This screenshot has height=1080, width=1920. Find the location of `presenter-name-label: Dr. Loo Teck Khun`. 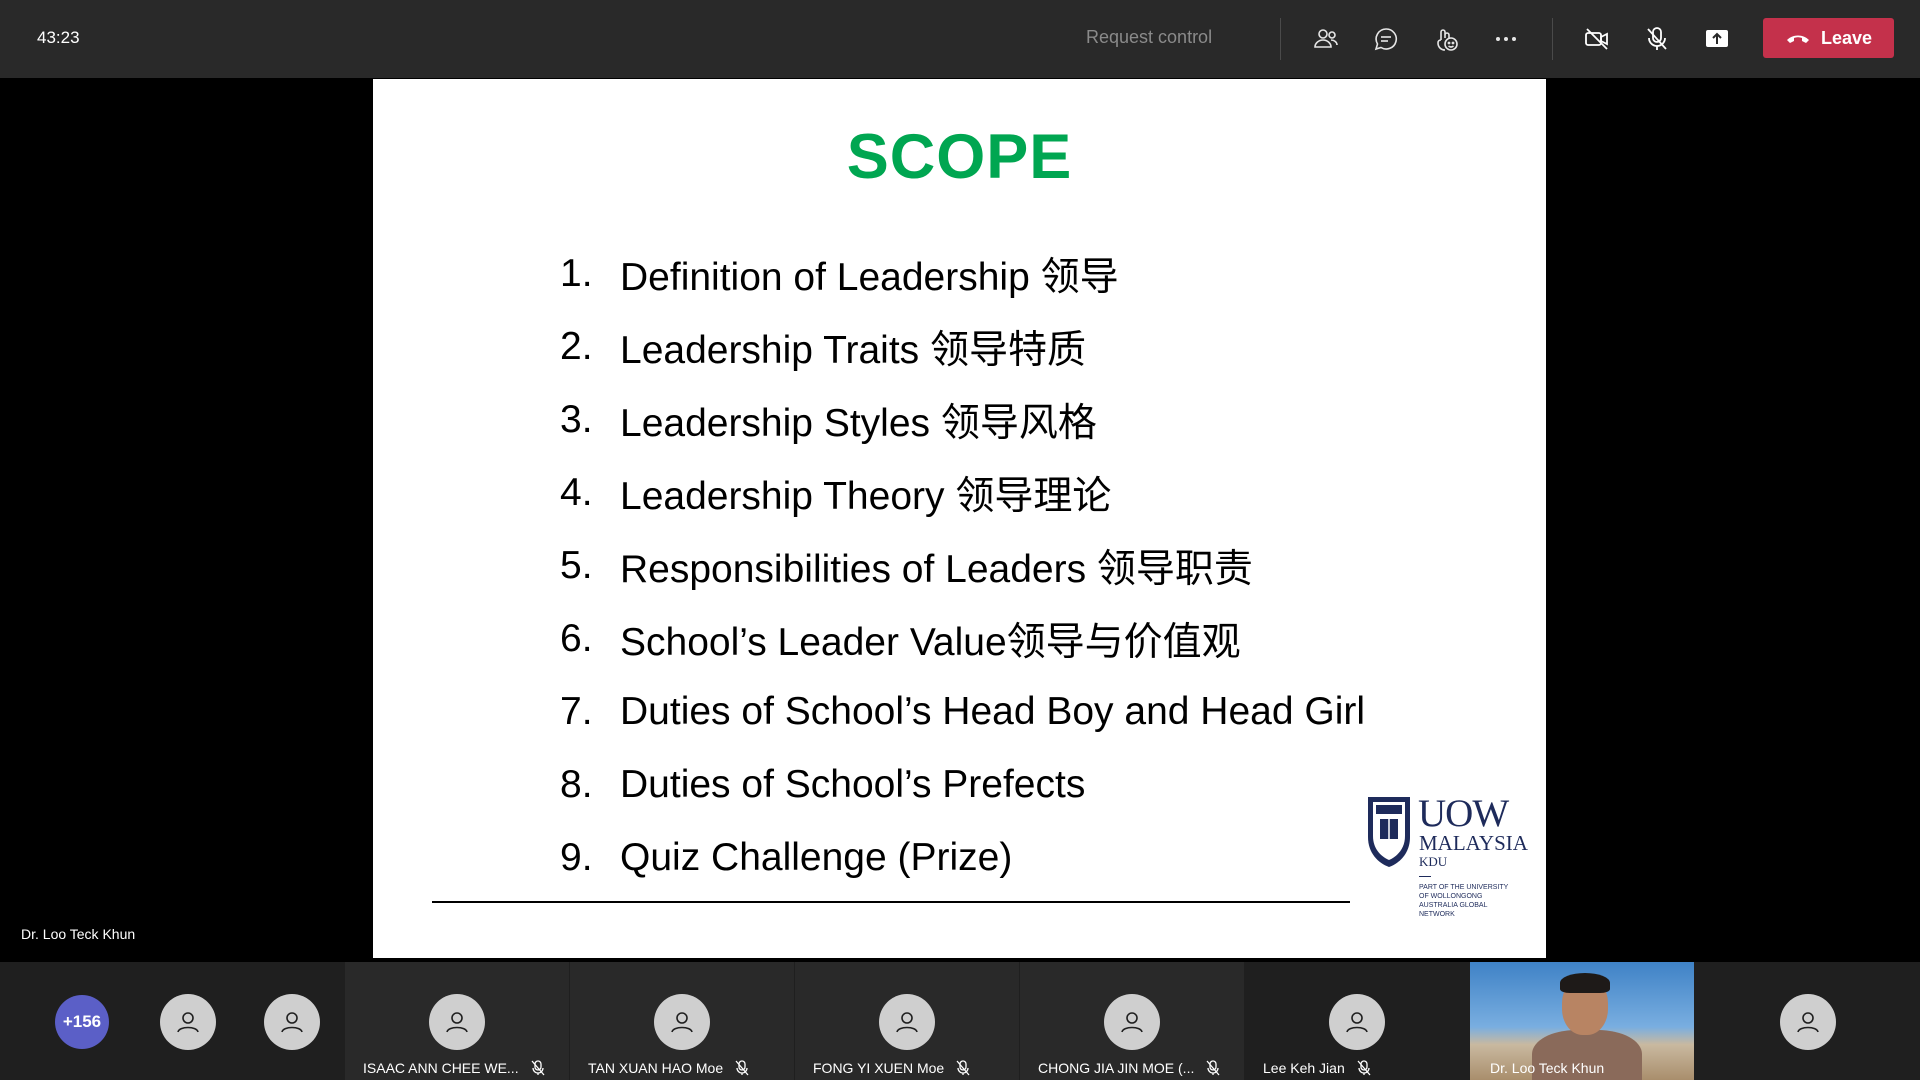

presenter-name-label: Dr. Loo Teck Khun is located at coordinates (78, 934).